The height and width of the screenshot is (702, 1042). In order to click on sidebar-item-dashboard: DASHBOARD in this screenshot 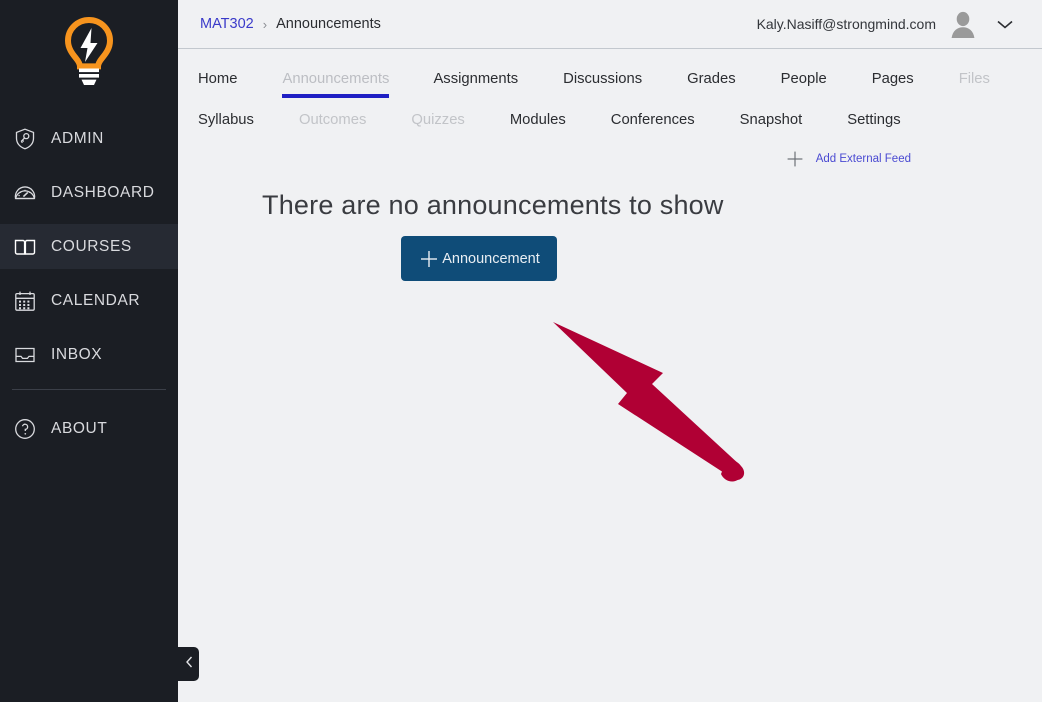, I will do `click(89, 192)`.